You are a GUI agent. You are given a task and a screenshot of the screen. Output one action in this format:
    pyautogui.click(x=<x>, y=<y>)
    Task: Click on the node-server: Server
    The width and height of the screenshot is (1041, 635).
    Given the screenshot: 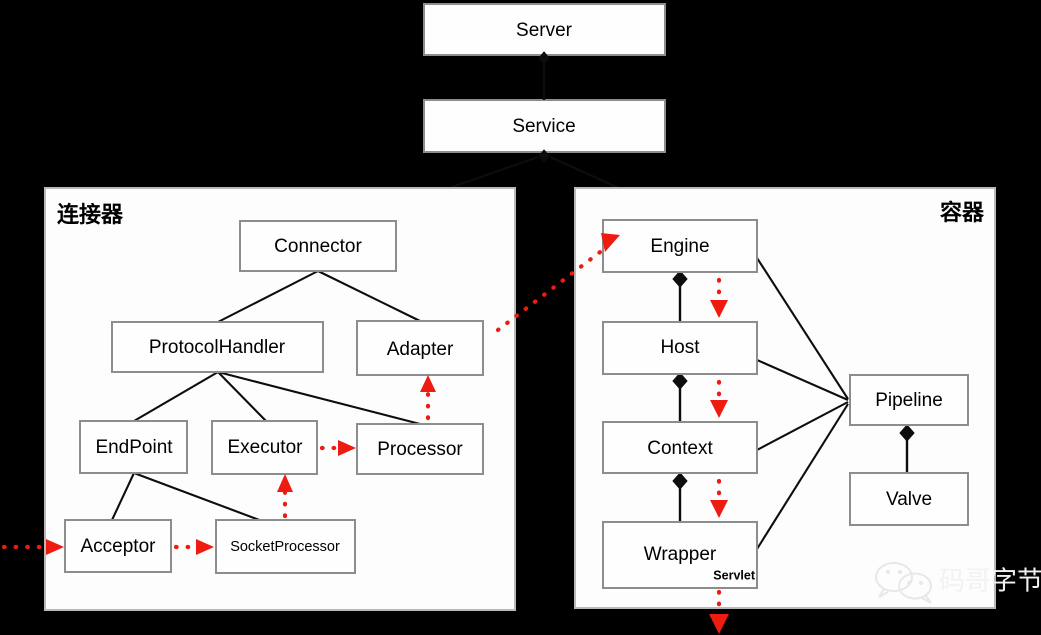 What is the action you would take?
    pyautogui.click(x=544, y=29)
    